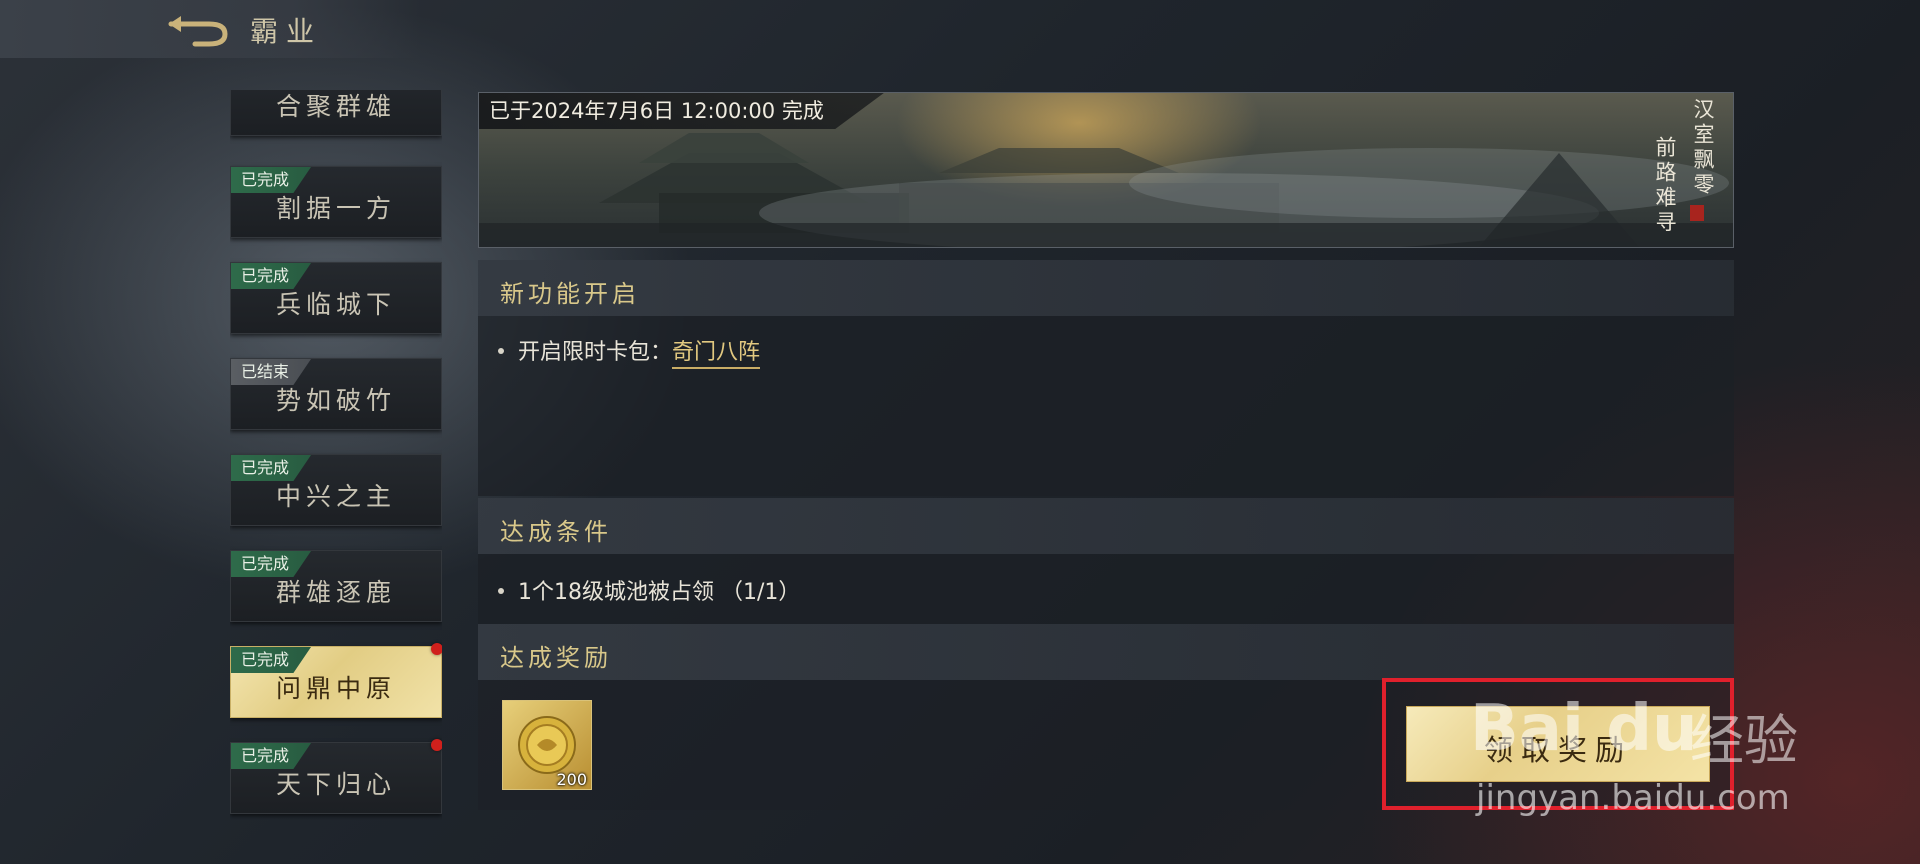  I want to click on new-feature-body: 开启限时卡包：奇门八阵, so click(1106, 406).